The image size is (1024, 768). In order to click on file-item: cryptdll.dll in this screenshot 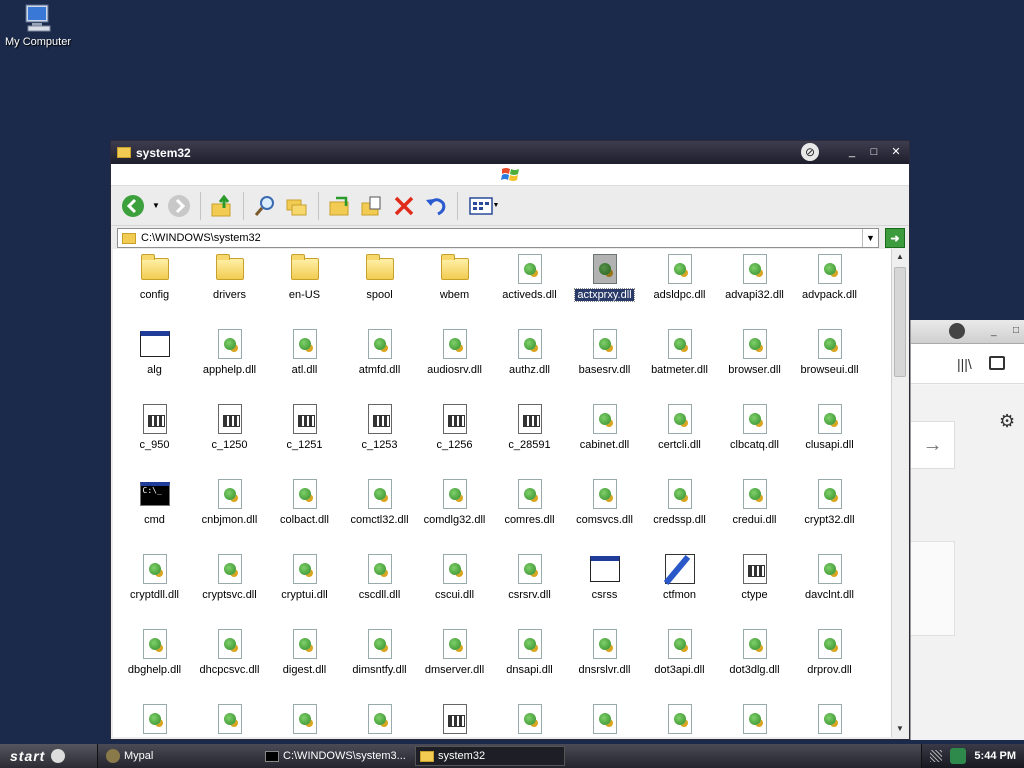, I will do `click(154, 589)`.